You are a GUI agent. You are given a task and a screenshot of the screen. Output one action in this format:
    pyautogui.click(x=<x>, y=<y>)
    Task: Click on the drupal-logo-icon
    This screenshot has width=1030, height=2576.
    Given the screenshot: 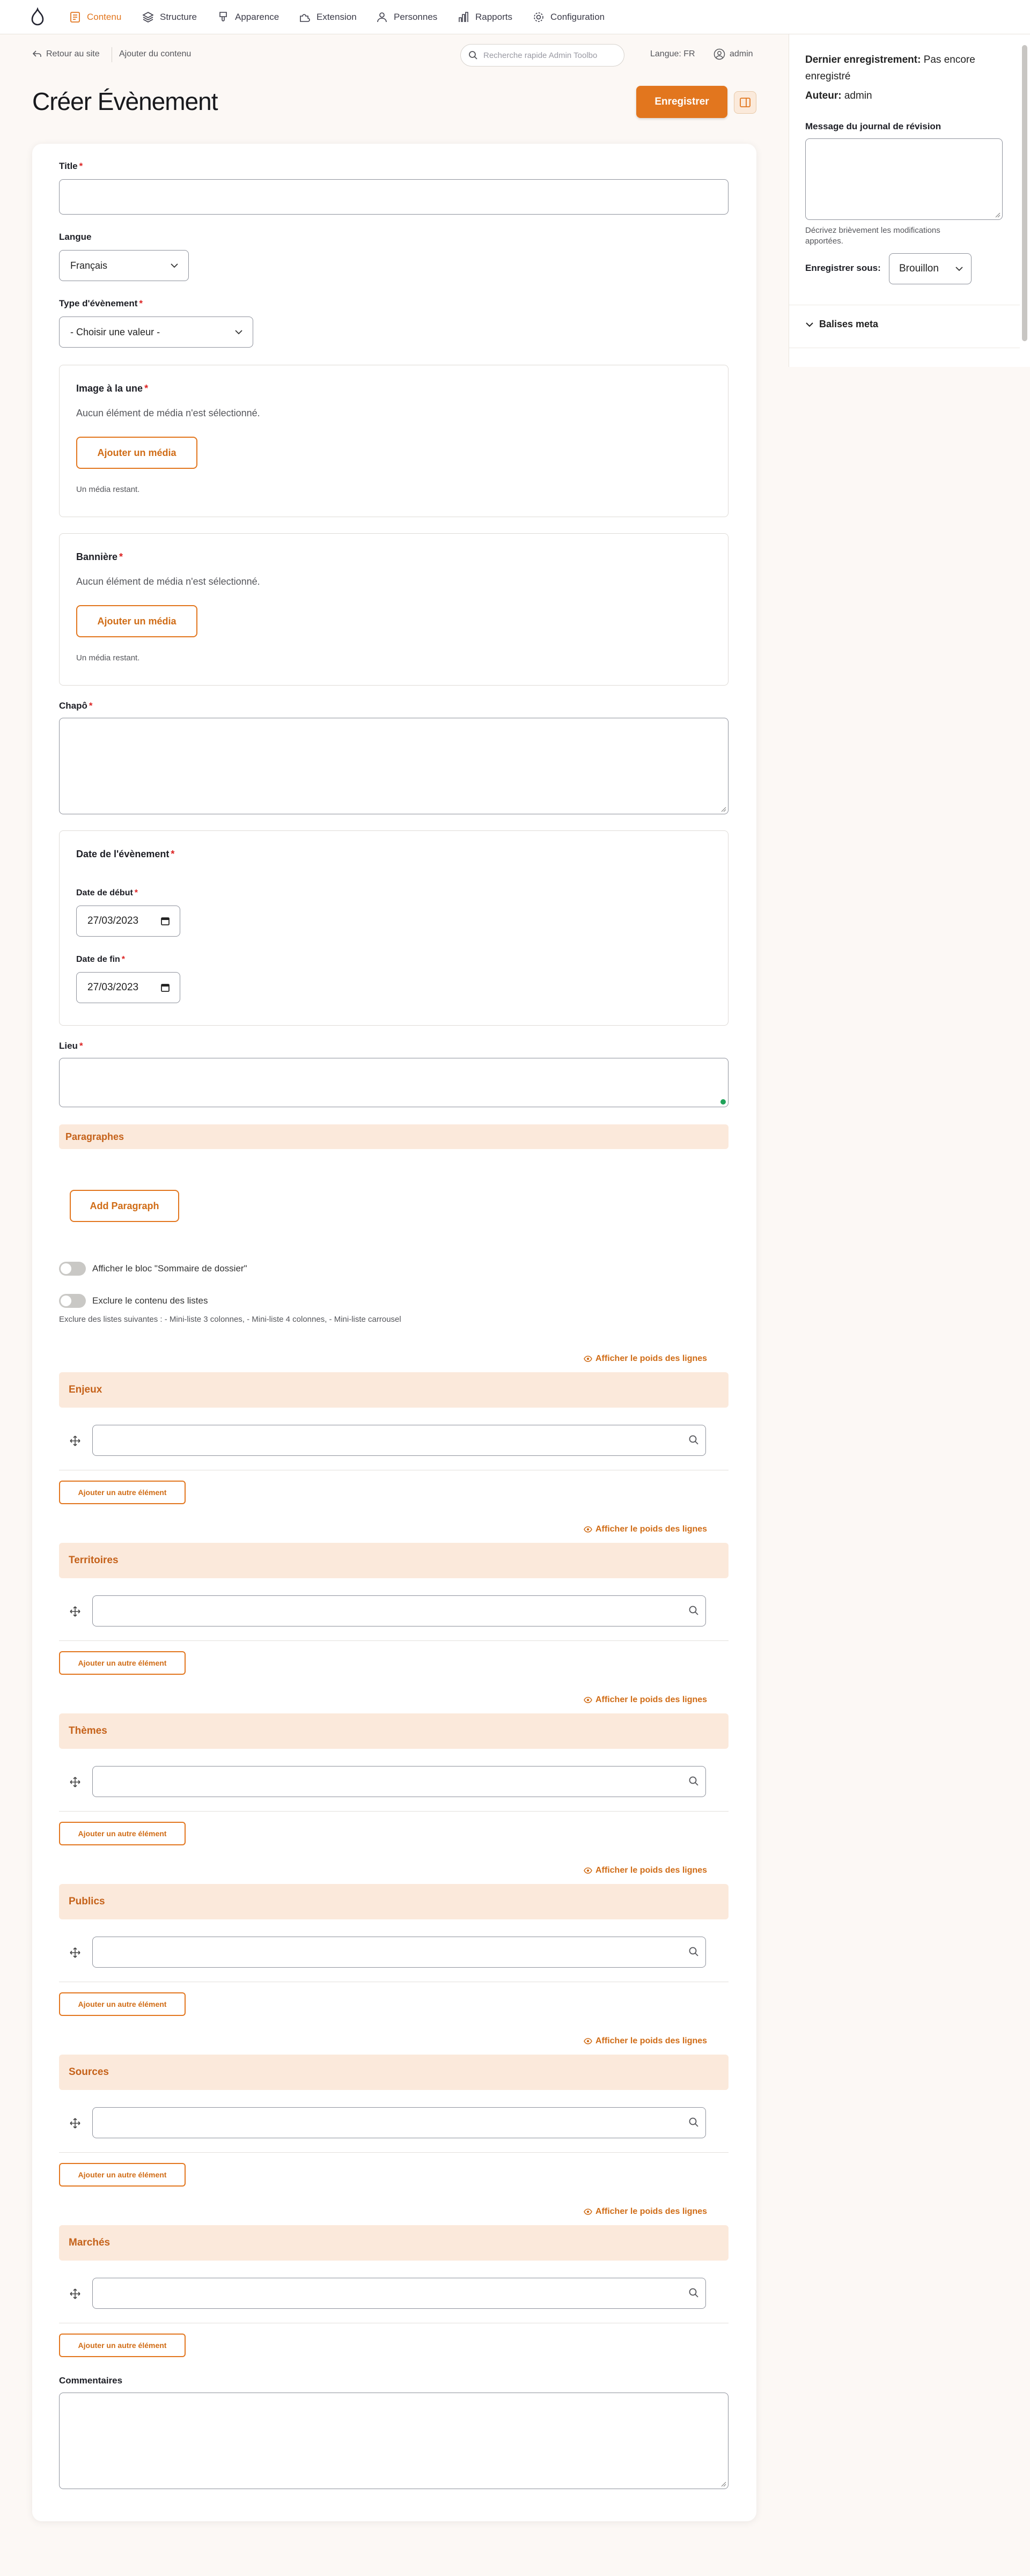 What is the action you would take?
    pyautogui.click(x=37, y=17)
    